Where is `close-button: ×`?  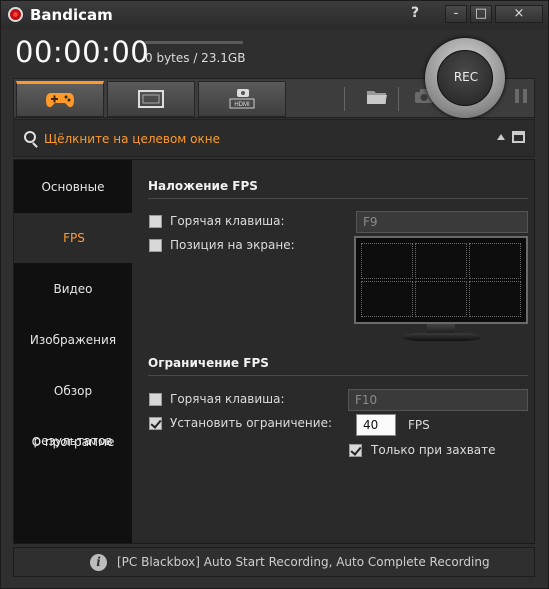
close-button: × is located at coordinates (519, 14).